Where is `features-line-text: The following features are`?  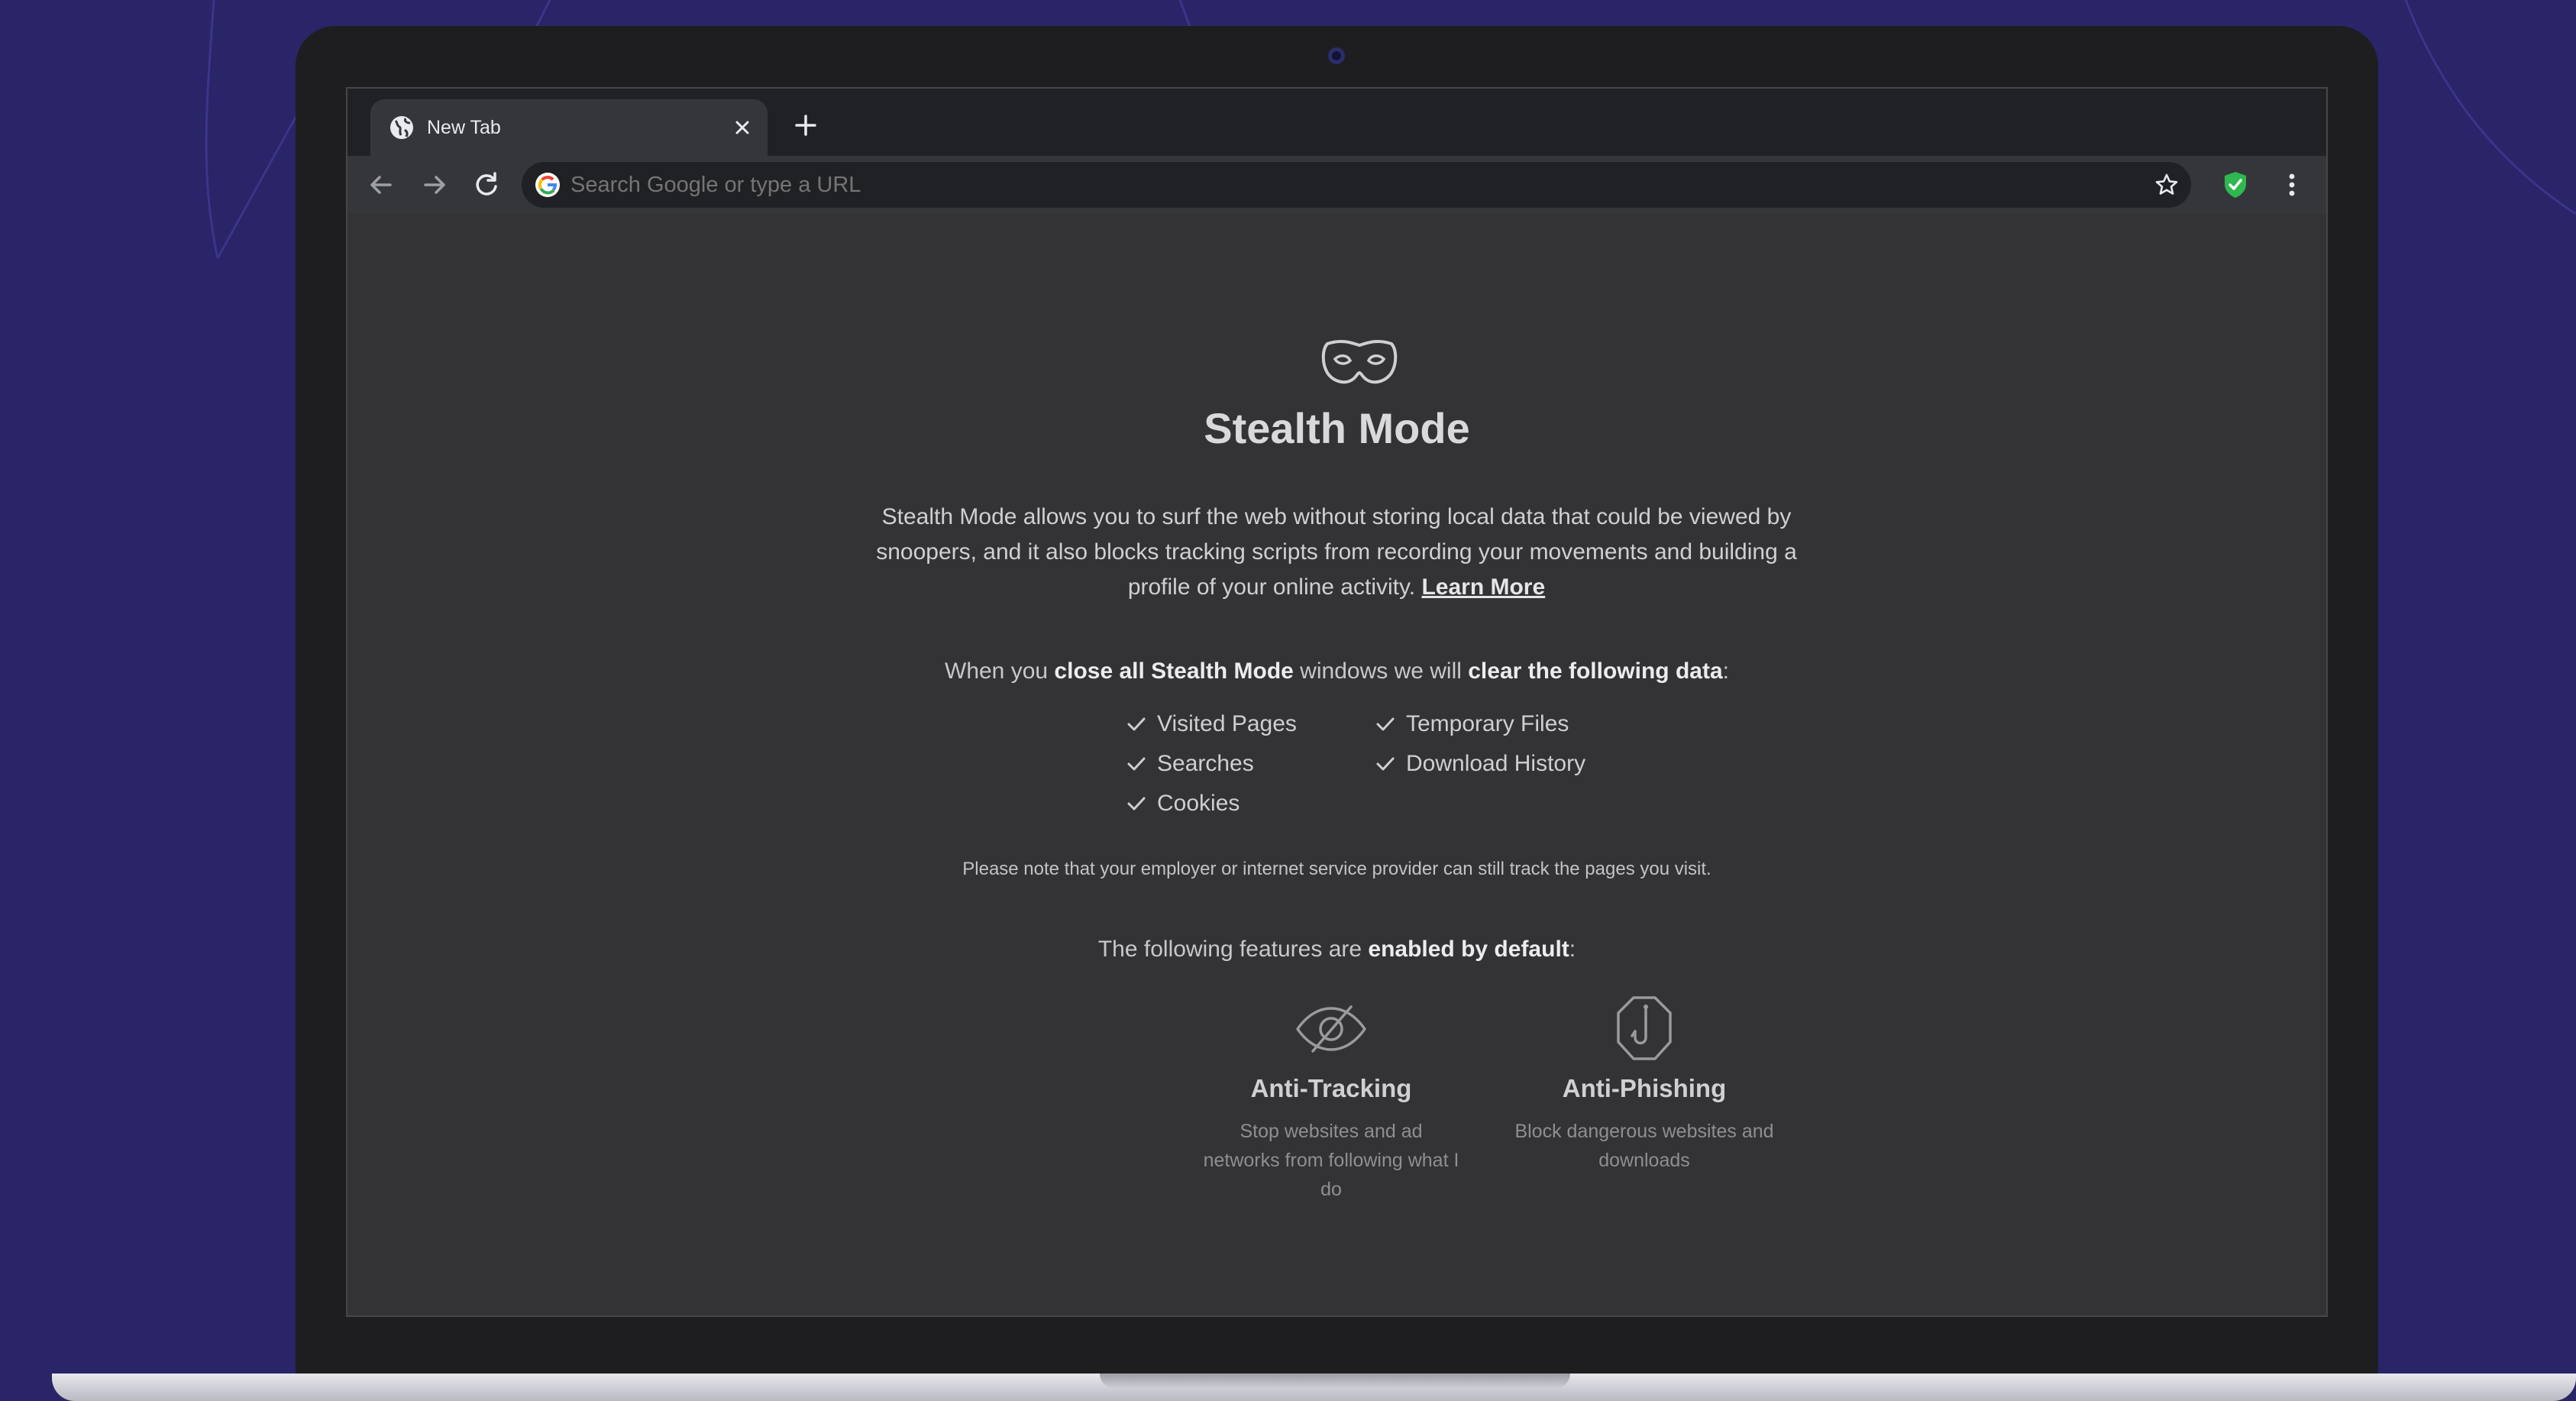 features-line-text: The following features are is located at coordinates (1233, 950).